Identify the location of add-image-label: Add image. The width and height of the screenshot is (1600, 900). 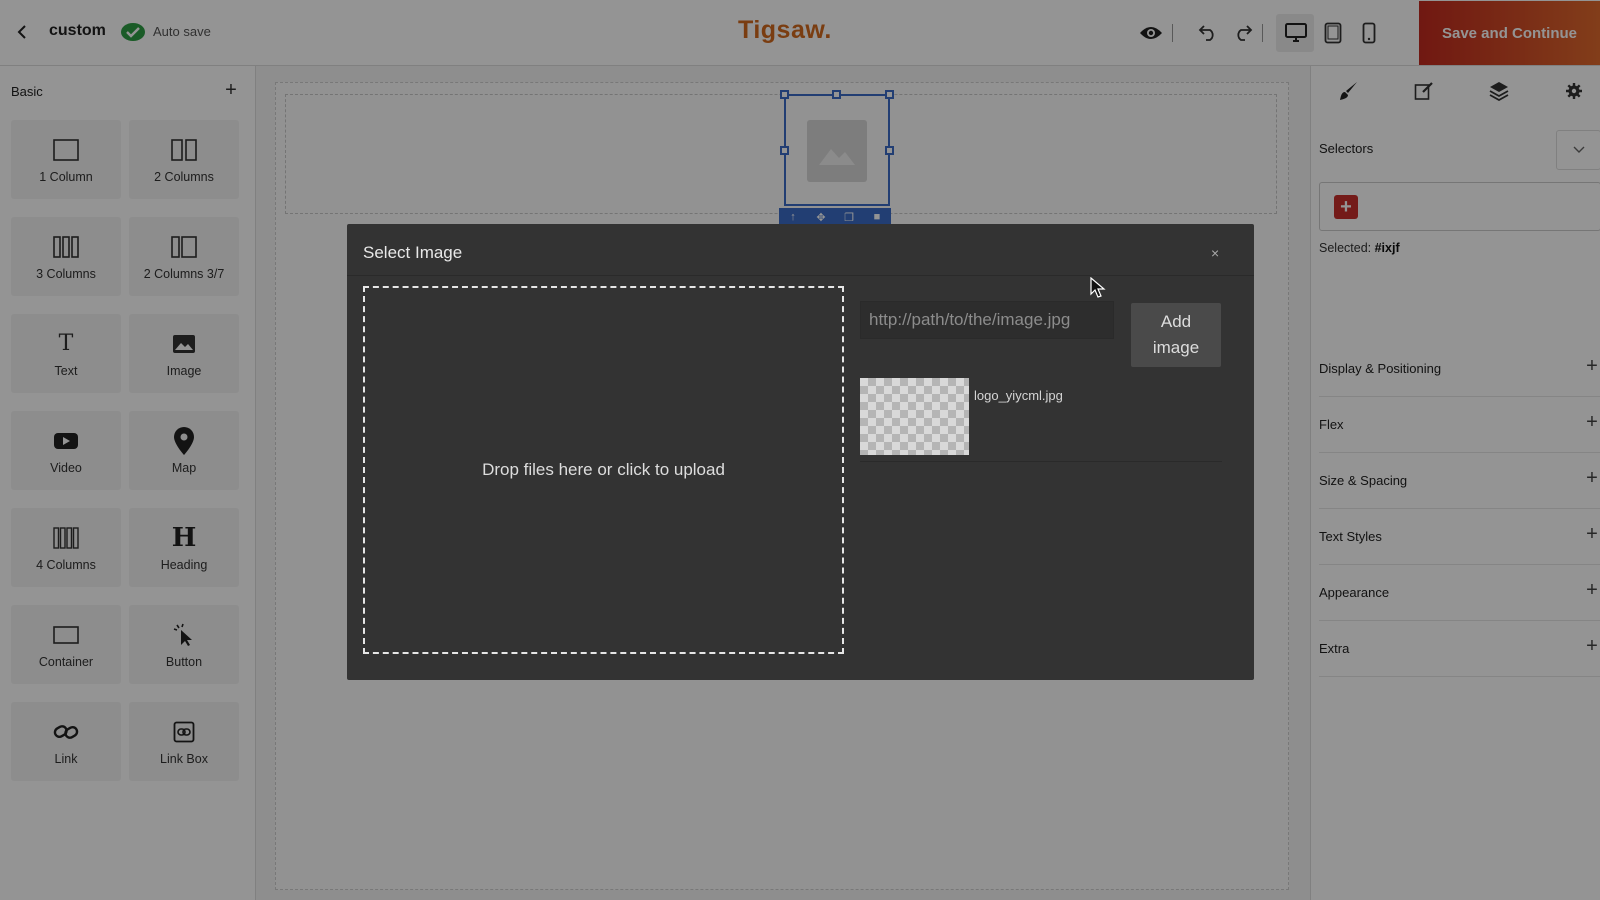
(1176, 334).